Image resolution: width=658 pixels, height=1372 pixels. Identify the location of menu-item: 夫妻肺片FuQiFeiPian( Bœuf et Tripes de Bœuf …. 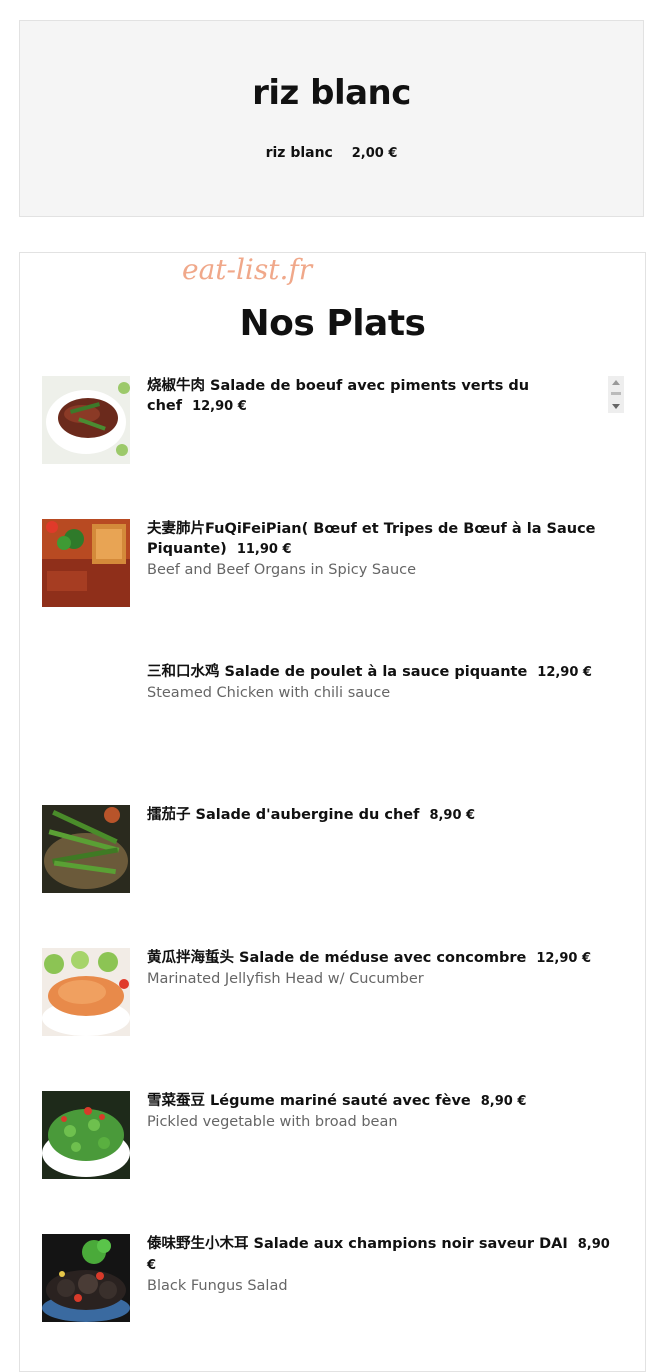
(333, 564).